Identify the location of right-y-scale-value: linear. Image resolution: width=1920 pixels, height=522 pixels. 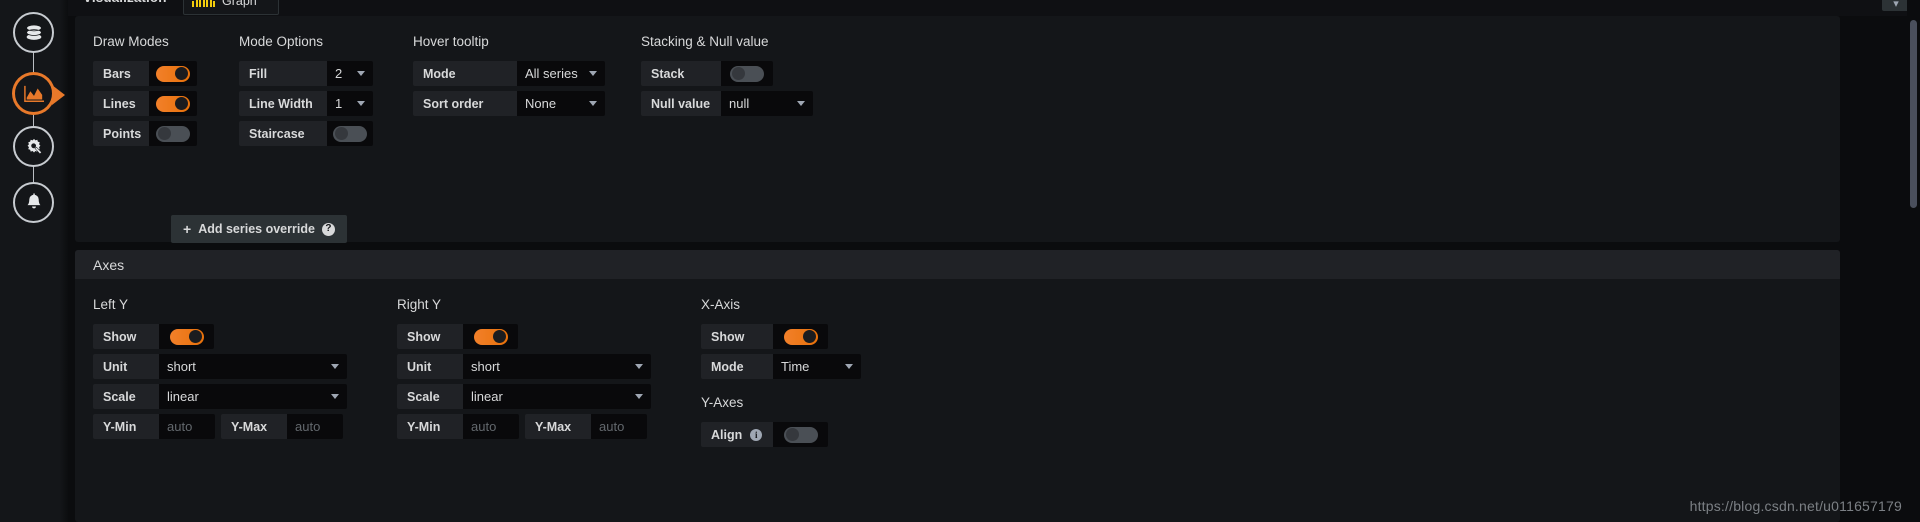
(487, 396).